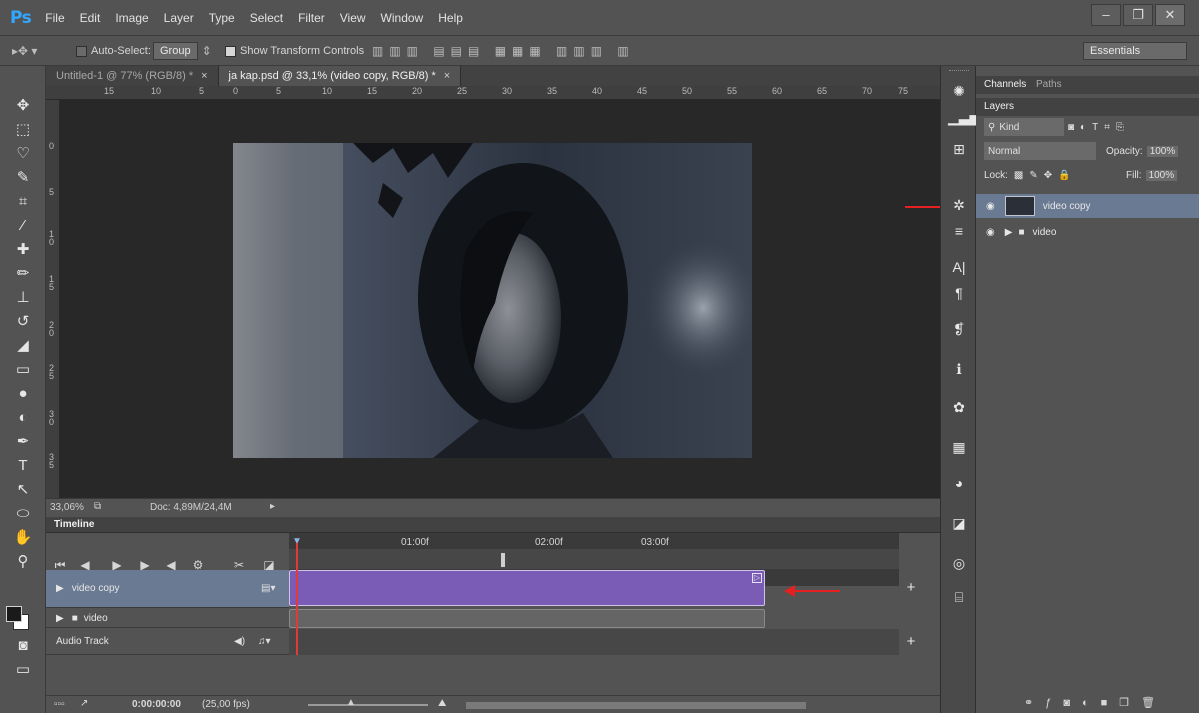 Image resolution: width=1199 pixels, height=713 pixels. I want to click on audio-volume-icon: ◀), so click(239, 641).